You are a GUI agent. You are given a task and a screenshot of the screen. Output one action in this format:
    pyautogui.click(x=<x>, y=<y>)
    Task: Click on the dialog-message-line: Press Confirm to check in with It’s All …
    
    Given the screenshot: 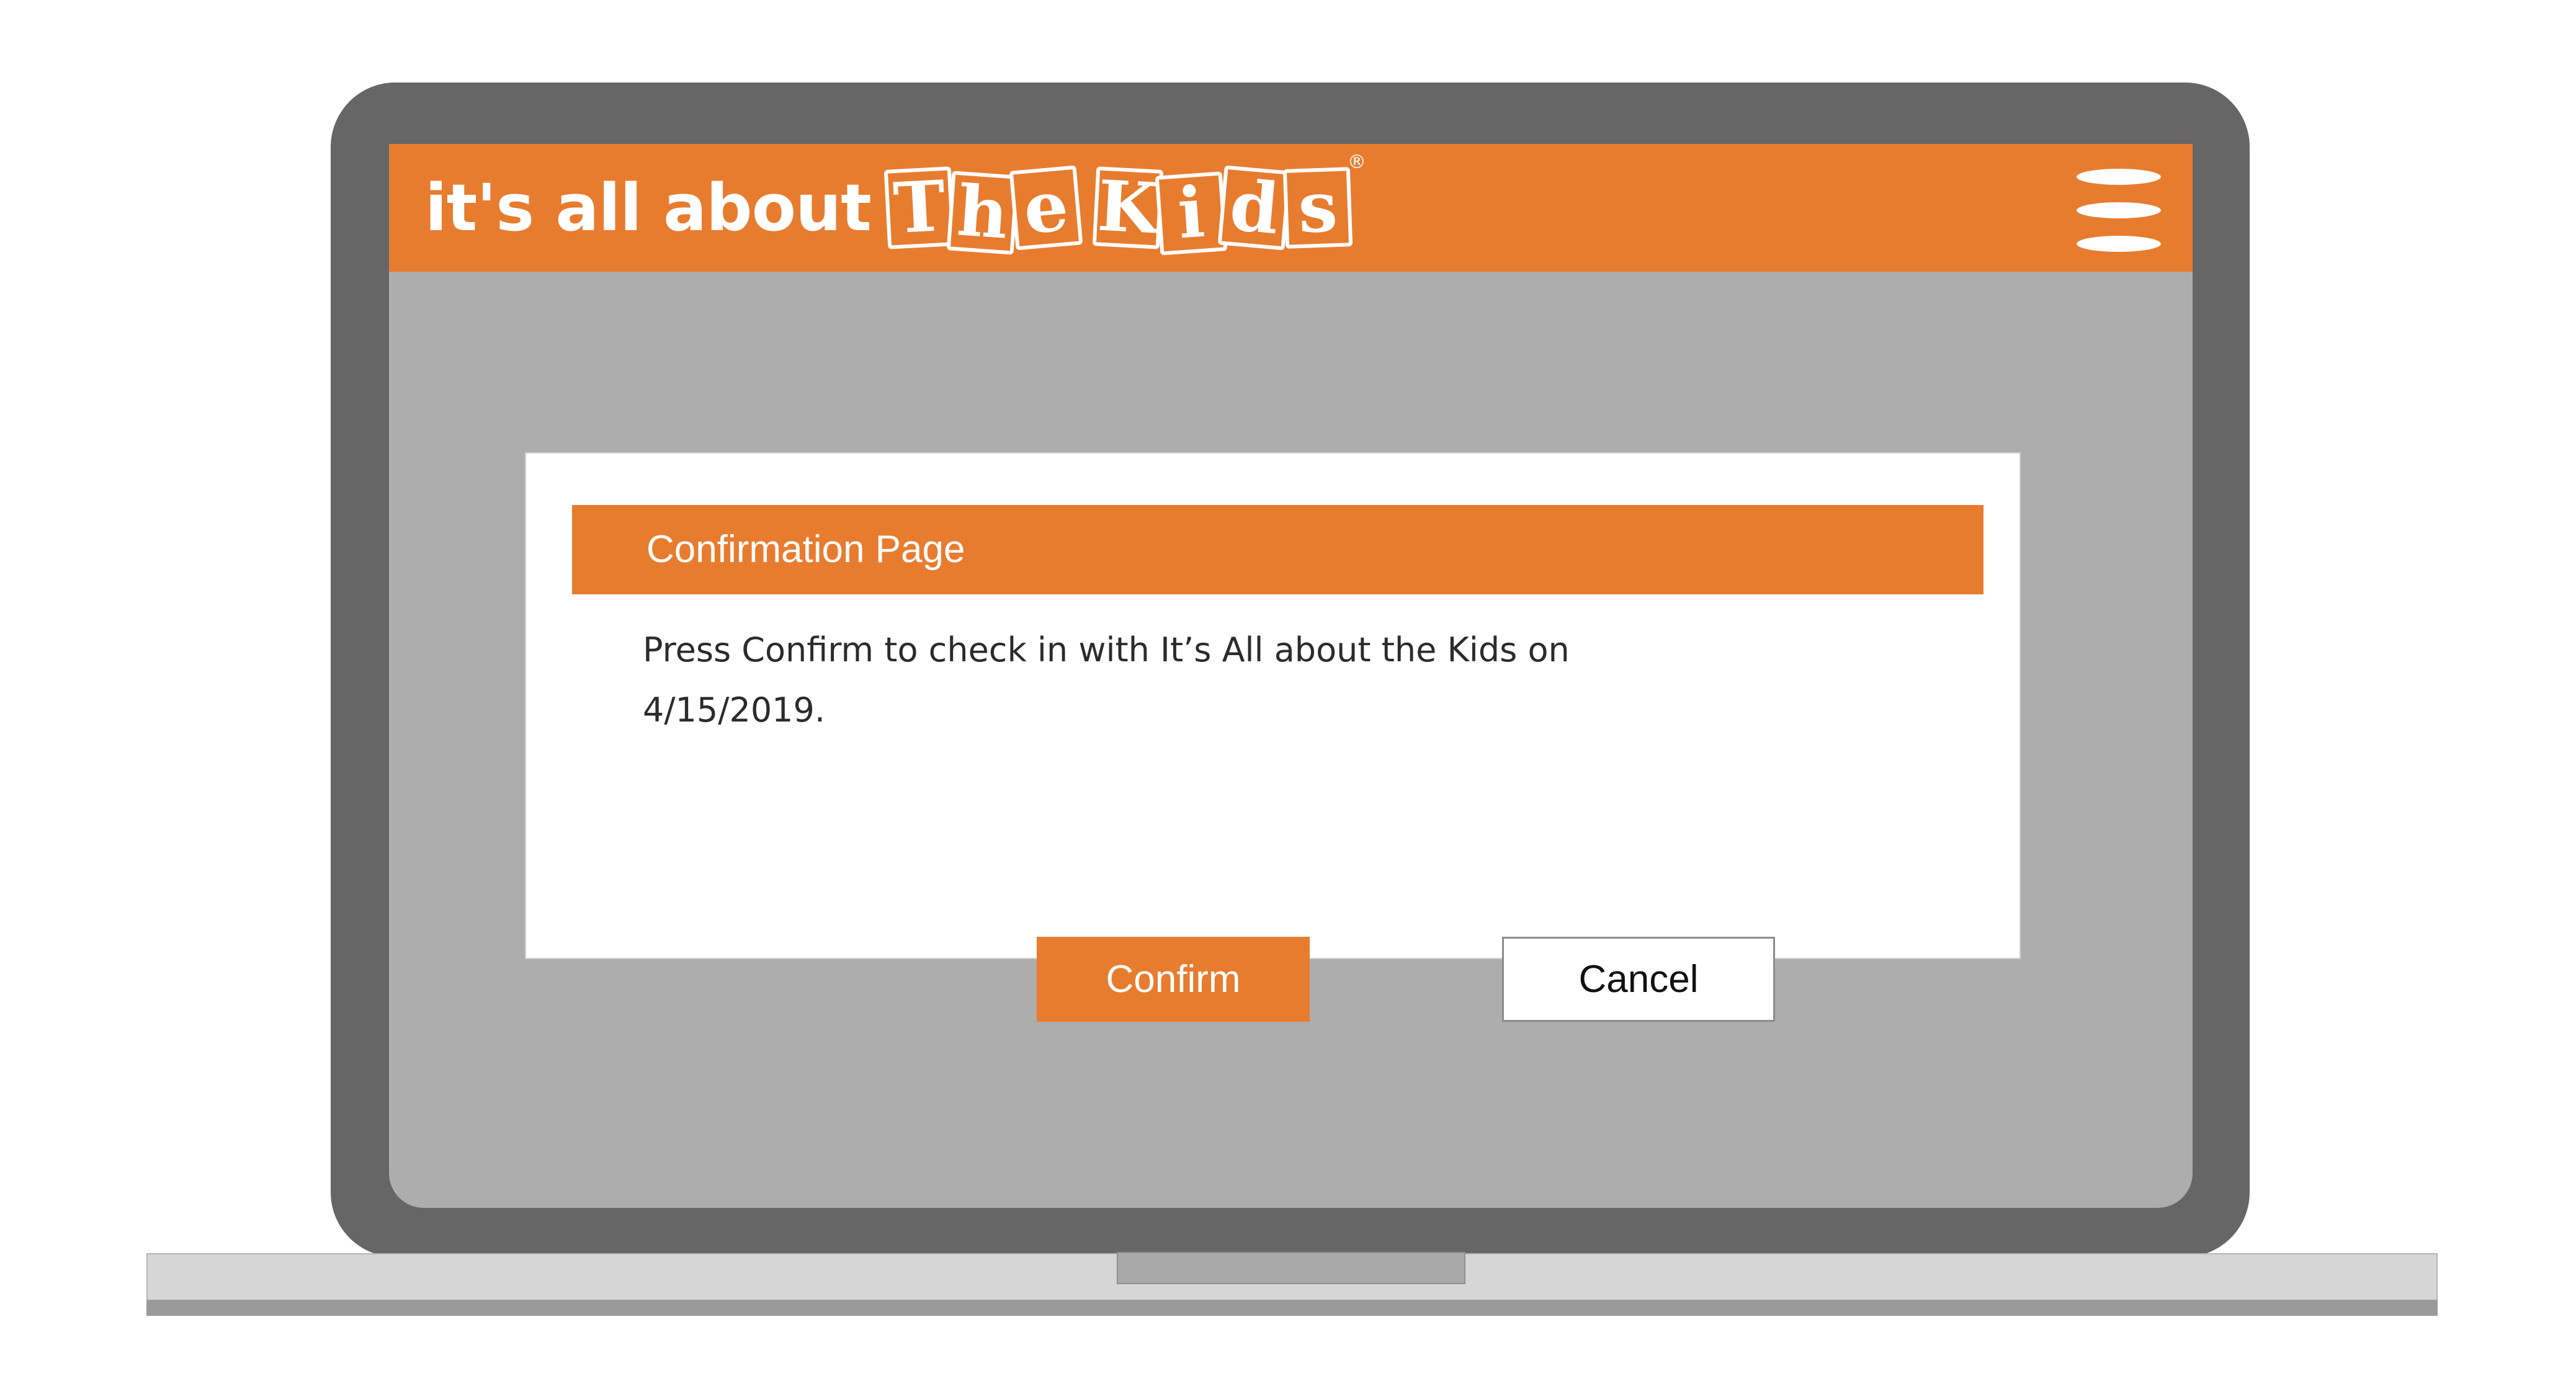 What is the action you would take?
    pyautogui.click(x=1106, y=649)
    